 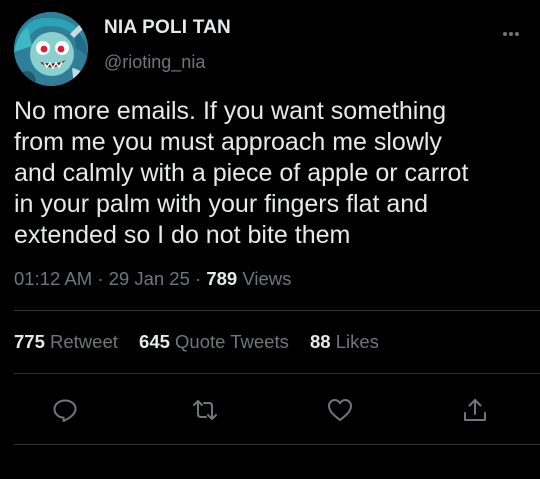 I want to click on retweet-icon, so click(x=205, y=410).